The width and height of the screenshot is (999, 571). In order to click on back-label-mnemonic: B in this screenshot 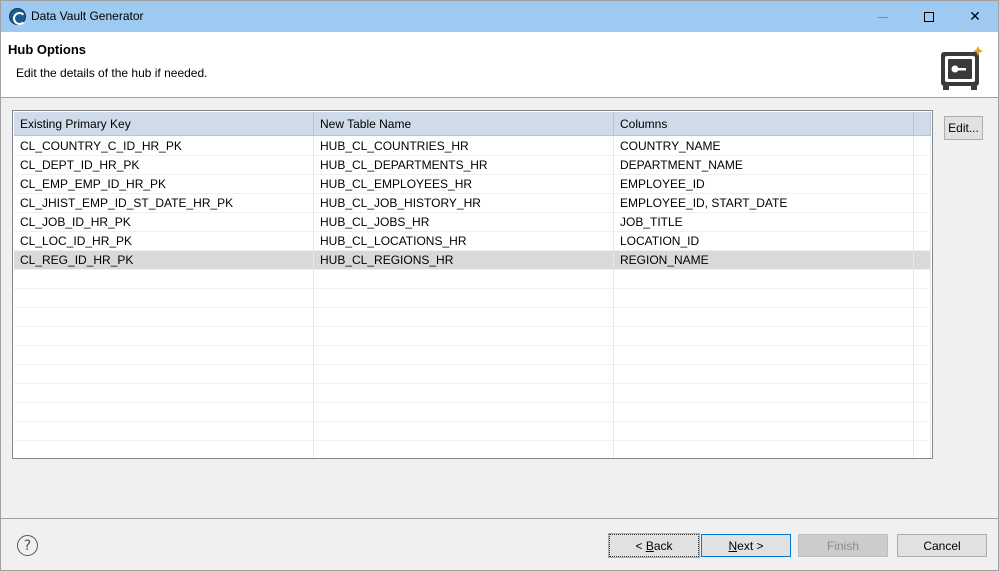, I will do `click(649, 545)`.